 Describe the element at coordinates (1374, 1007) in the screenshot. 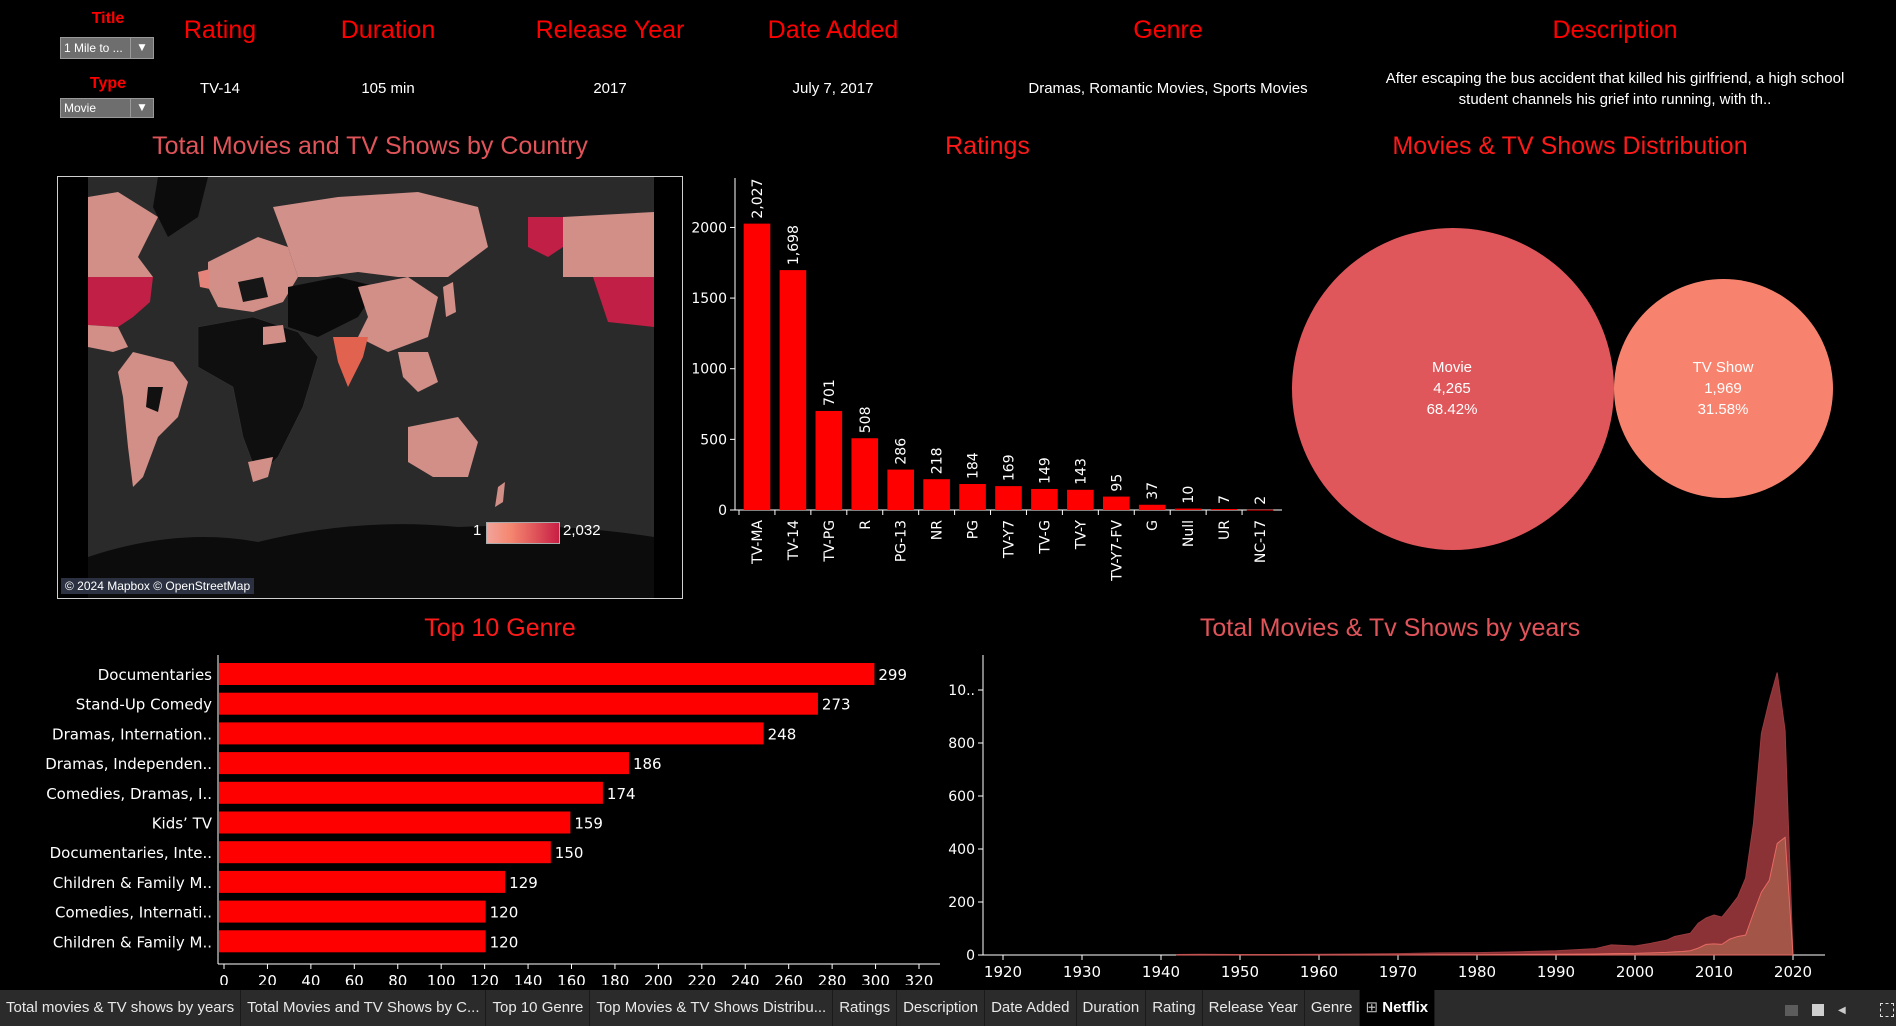

I see `dashboard-grid-icon: ⊞` at that location.